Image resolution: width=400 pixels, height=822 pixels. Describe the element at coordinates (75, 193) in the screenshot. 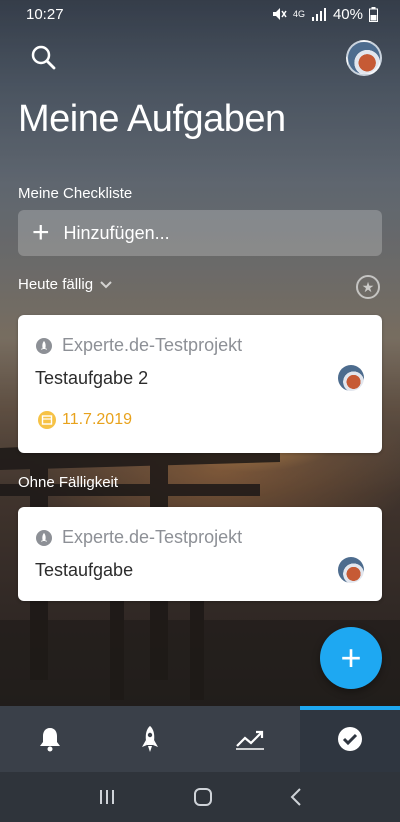

I see `checklist-label: Meine Checkliste` at that location.